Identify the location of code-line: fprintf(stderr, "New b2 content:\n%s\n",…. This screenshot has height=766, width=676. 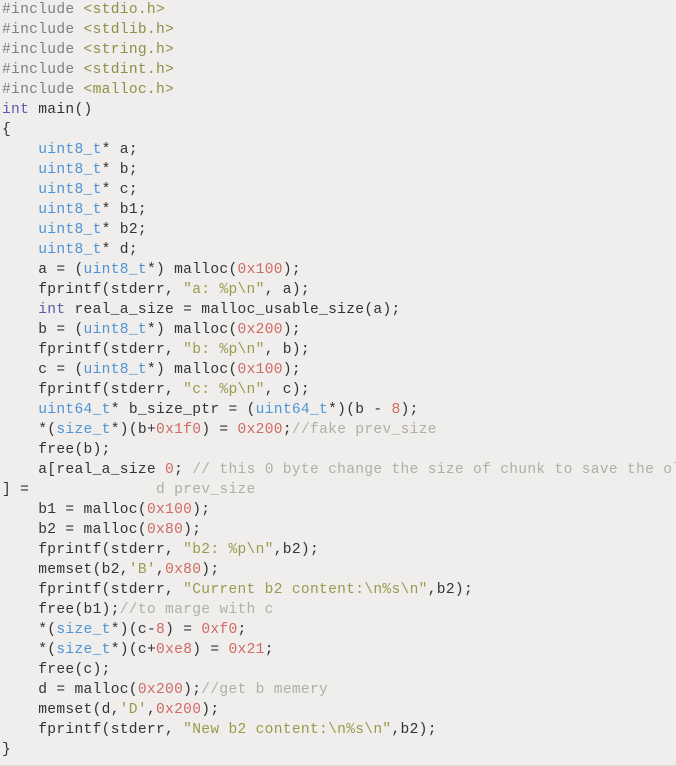
(338, 730).